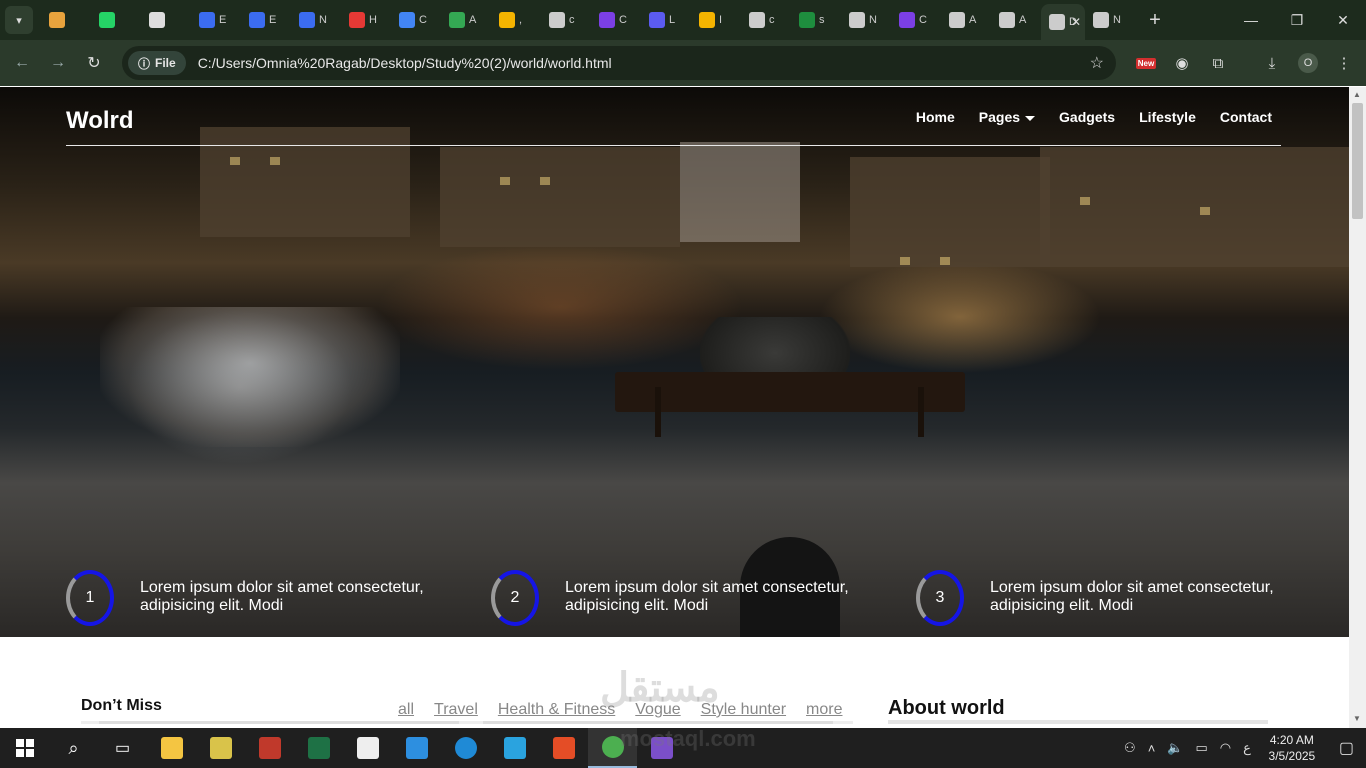 Image resolution: width=1366 pixels, height=768 pixels. What do you see at coordinates (22, 63) in the screenshot?
I see `back-icon: ←` at bounding box center [22, 63].